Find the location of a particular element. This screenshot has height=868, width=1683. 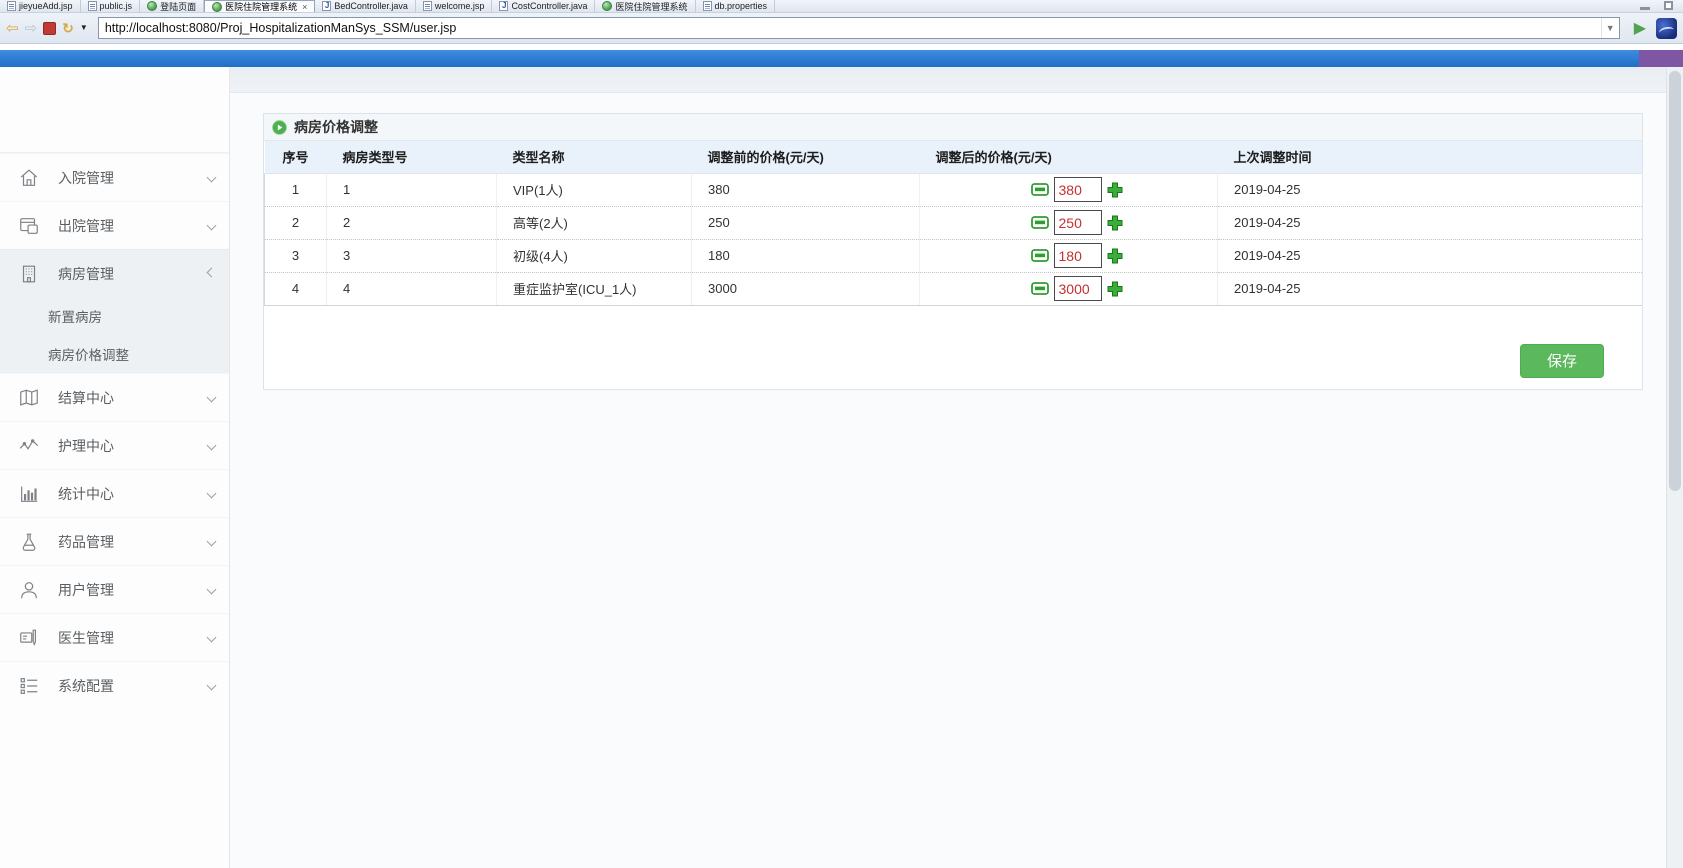

sidebar-subitem-ward-price-adjust: 病房价格调整 is located at coordinates (114, 354).